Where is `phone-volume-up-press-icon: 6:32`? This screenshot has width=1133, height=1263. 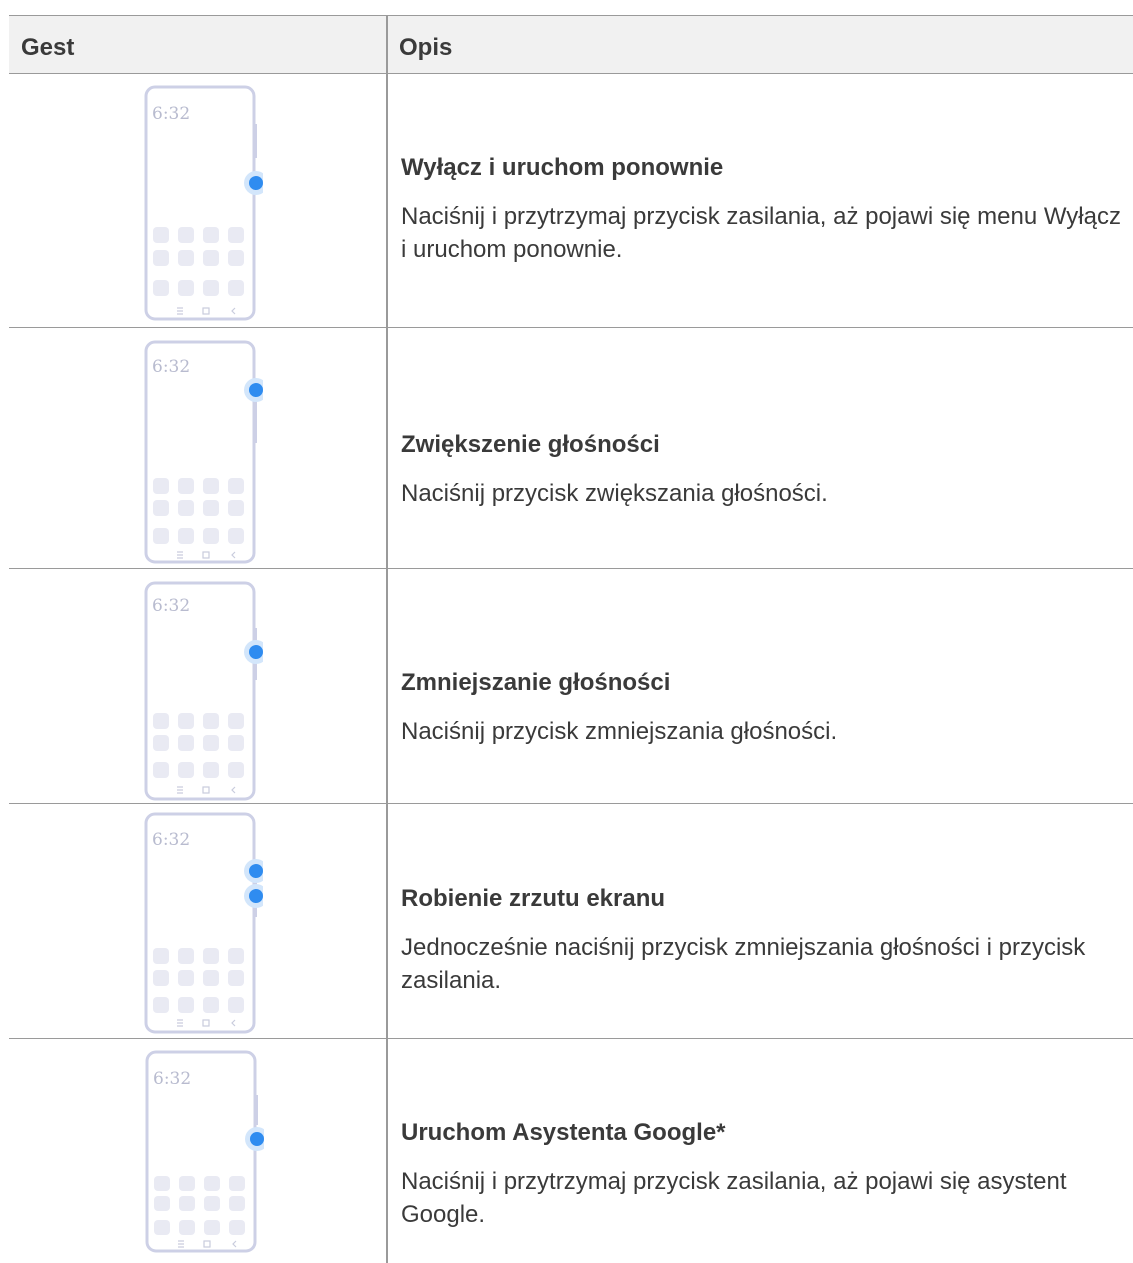 phone-volume-up-press-icon: 6:32 is located at coordinates (203, 452).